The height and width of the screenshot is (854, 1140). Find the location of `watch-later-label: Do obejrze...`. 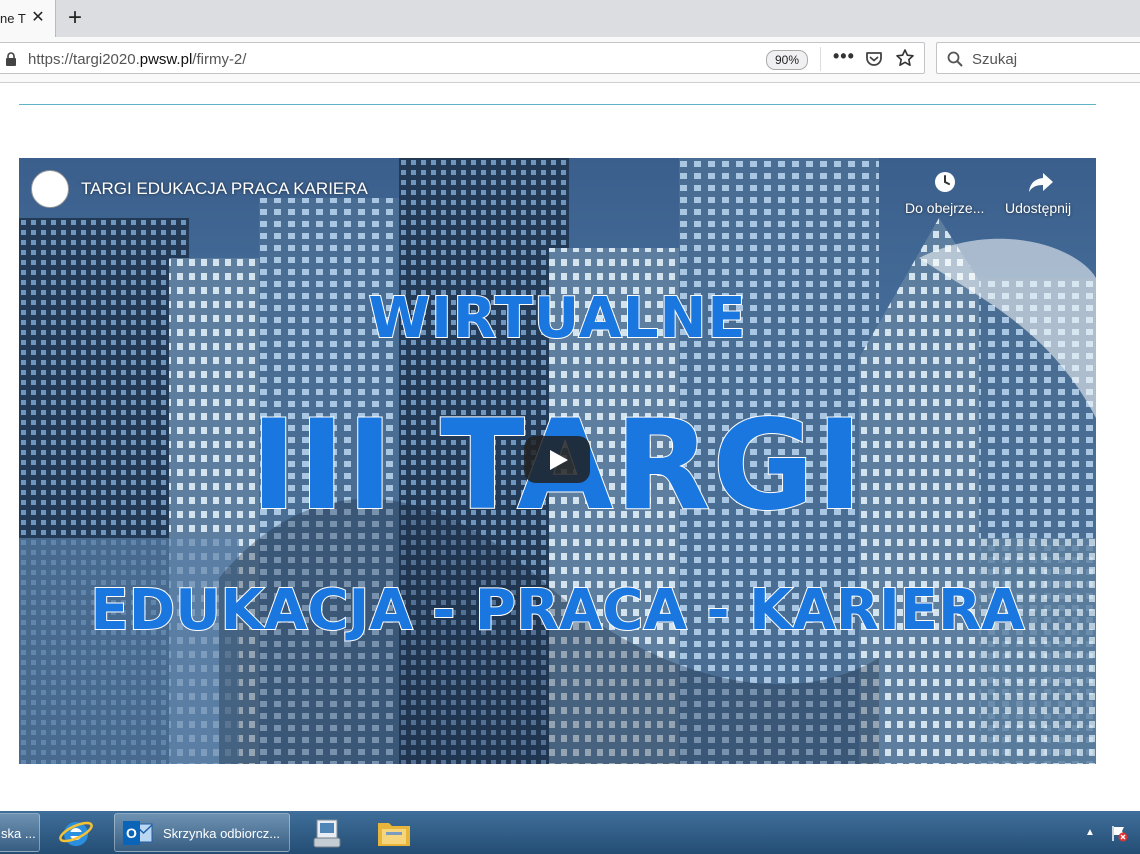

watch-later-label: Do obejrze... is located at coordinates (944, 208).